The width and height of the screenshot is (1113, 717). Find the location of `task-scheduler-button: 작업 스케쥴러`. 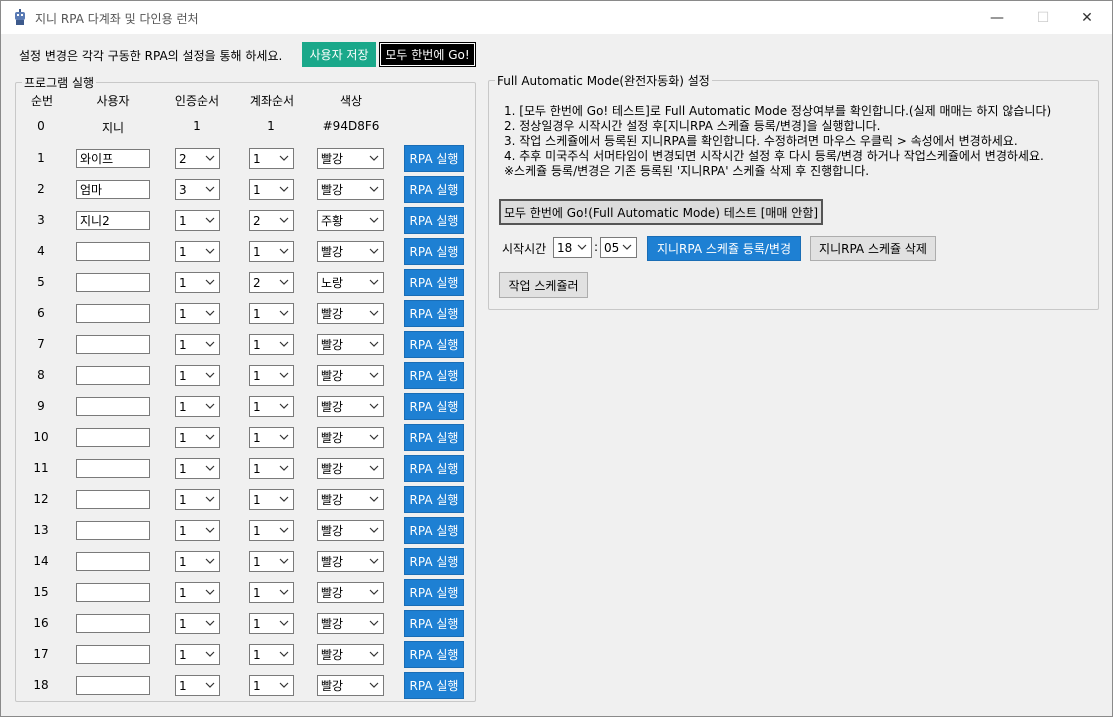

task-scheduler-button: 작업 스케쥴러 is located at coordinates (543, 285).